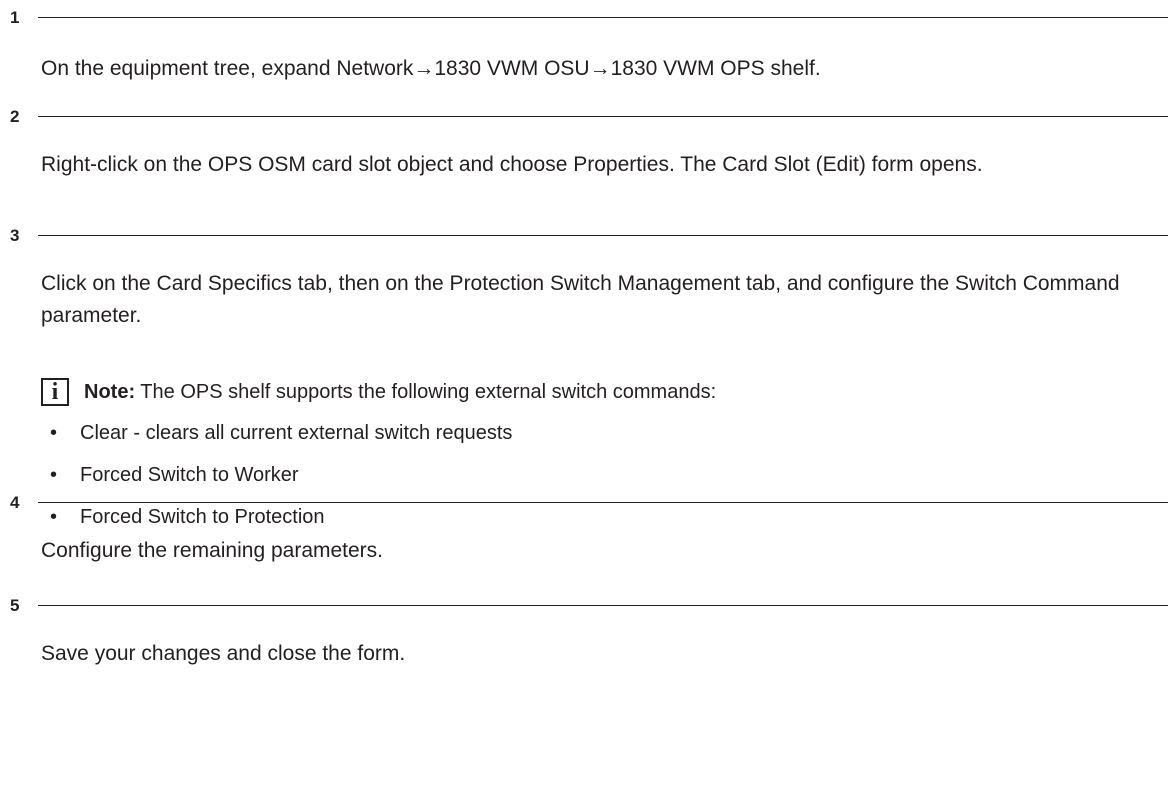 This screenshot has width=1170, height=798. What do you see at coordinates (212, 550) in the screenshot?
I see `step-text: Configure the remaining parameters.` at bounding box center [212, 550].